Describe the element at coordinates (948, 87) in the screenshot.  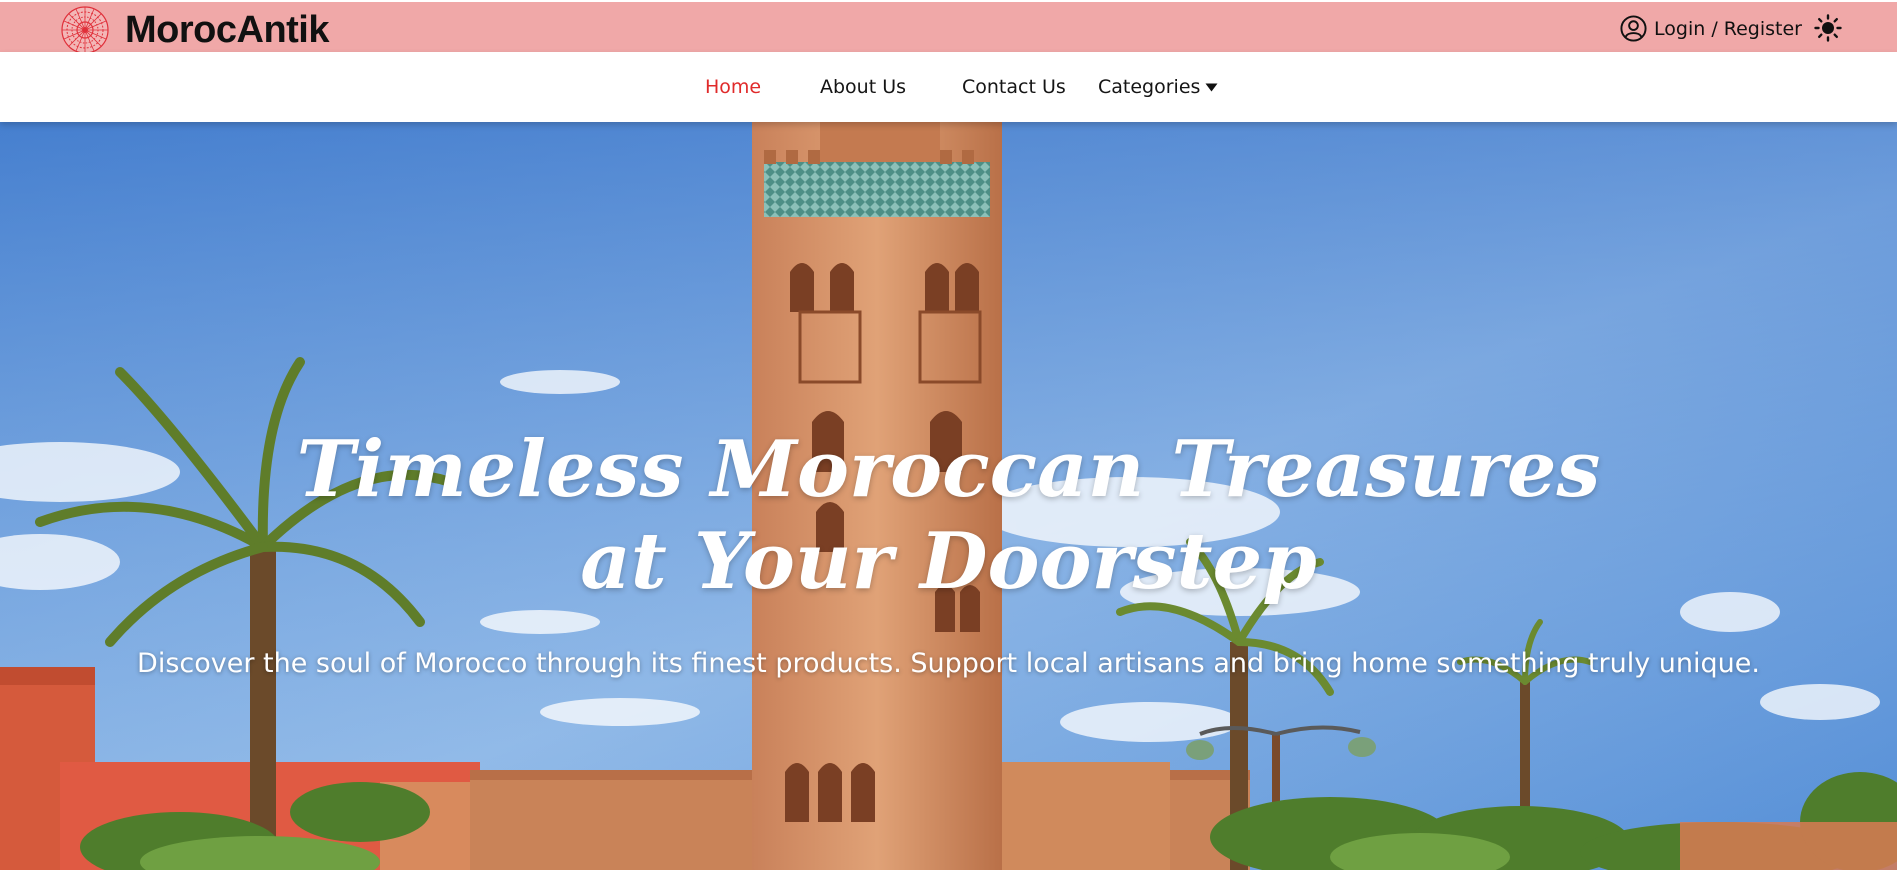
I see `main-nav: Home About Us Contact Us Categories` at that location.